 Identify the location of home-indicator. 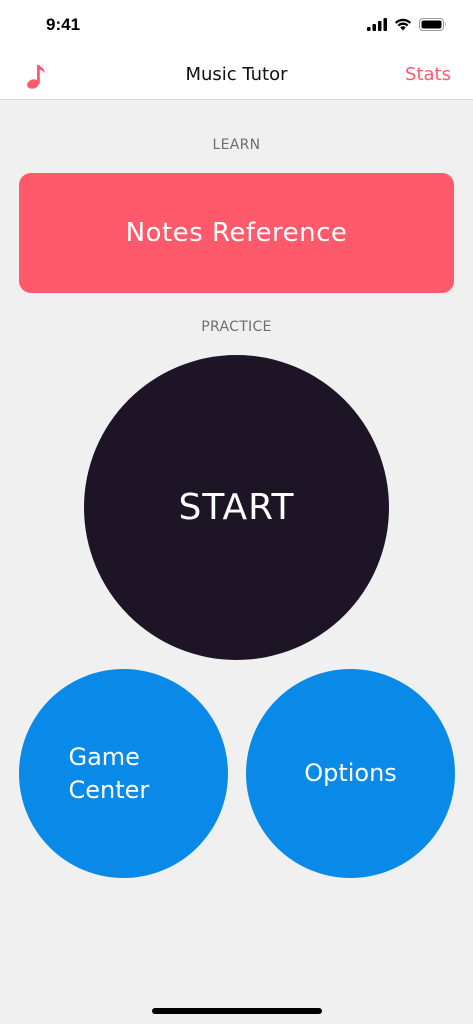
(237, 1011).